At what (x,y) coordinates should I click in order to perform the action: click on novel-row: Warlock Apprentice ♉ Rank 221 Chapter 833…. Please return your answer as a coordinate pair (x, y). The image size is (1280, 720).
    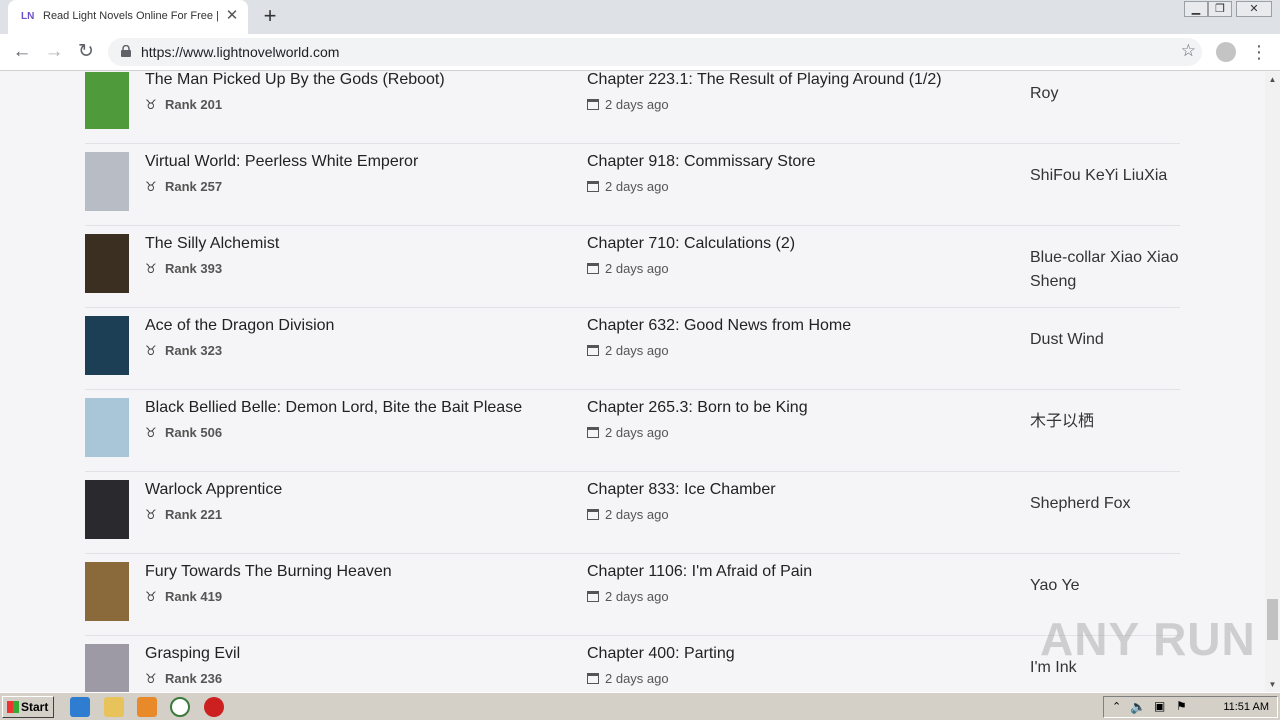
    Looking at the image, I should click on (632, 513).